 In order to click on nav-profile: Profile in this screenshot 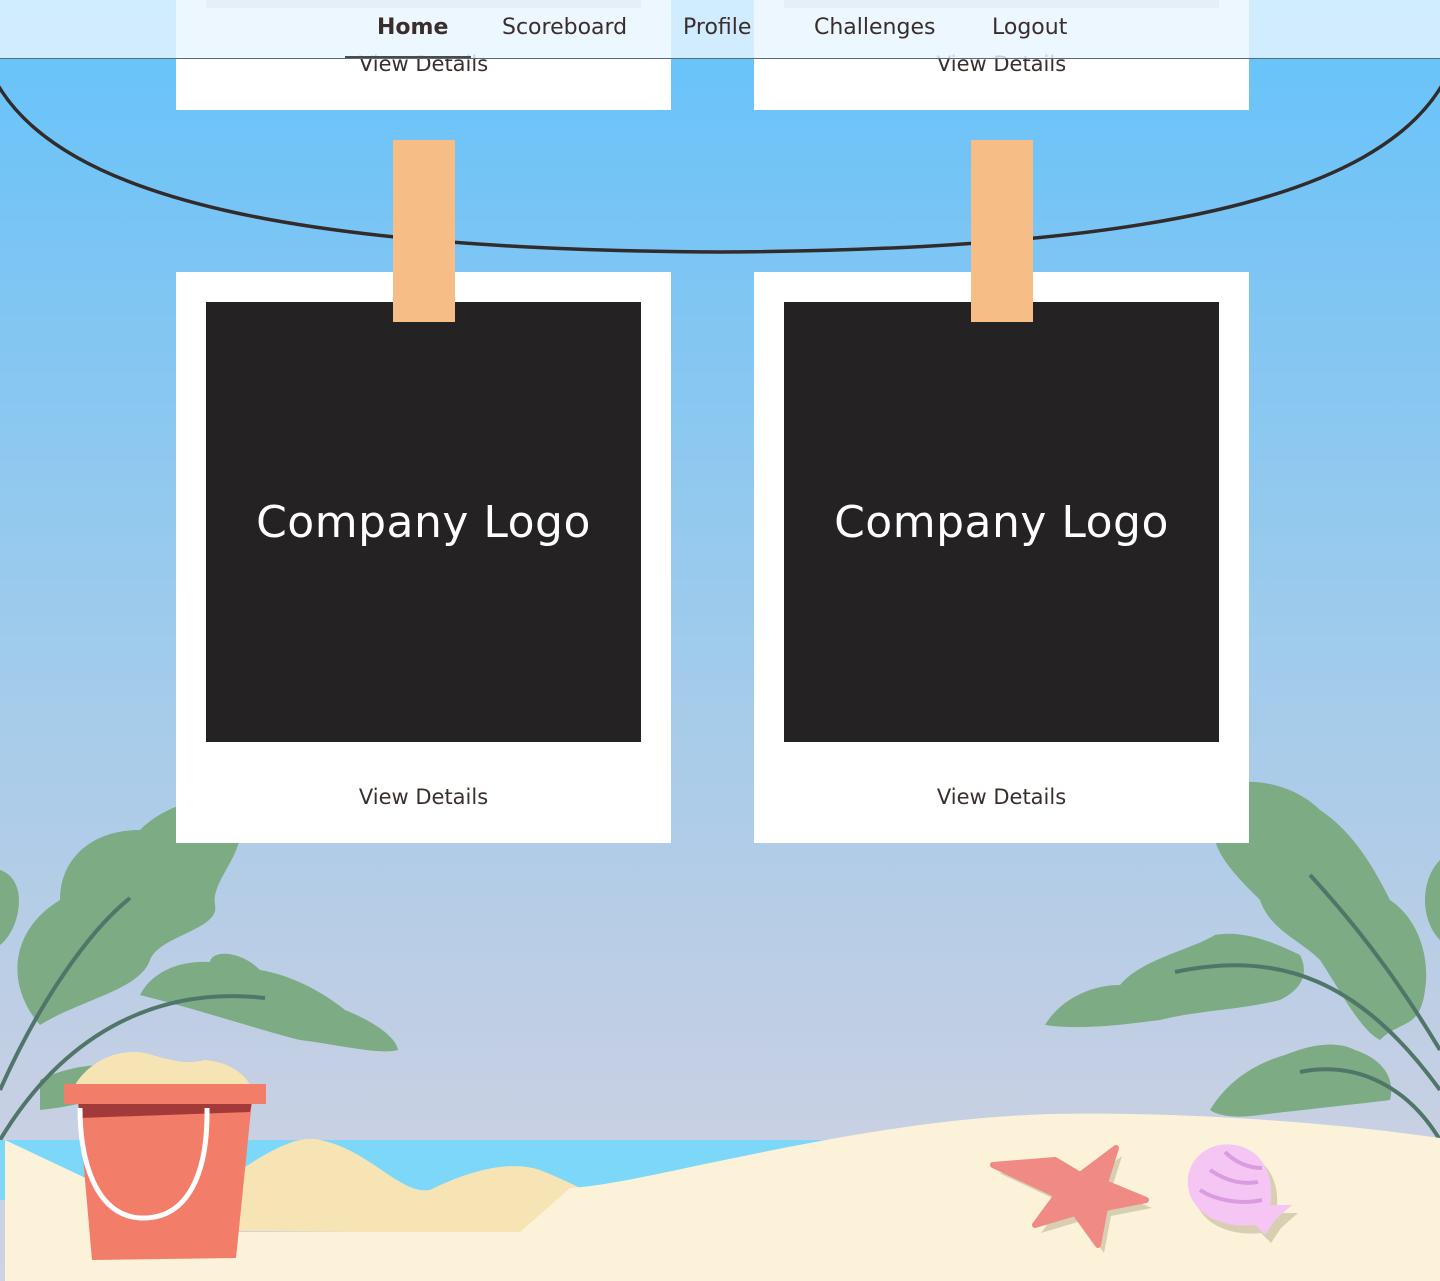, I will do `click(717, 27)`.